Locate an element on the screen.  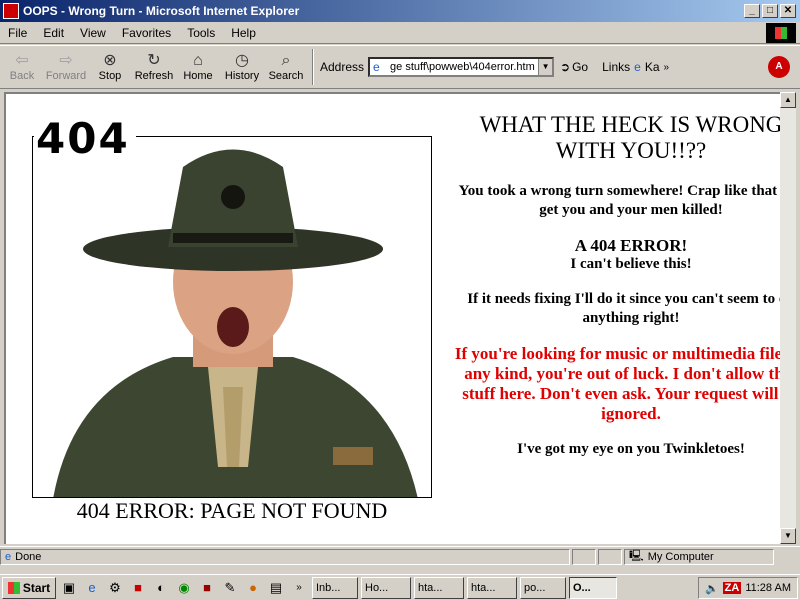
closing-line: I've got my eye on you Twinkletoes! is located at coordinates (631, 449).